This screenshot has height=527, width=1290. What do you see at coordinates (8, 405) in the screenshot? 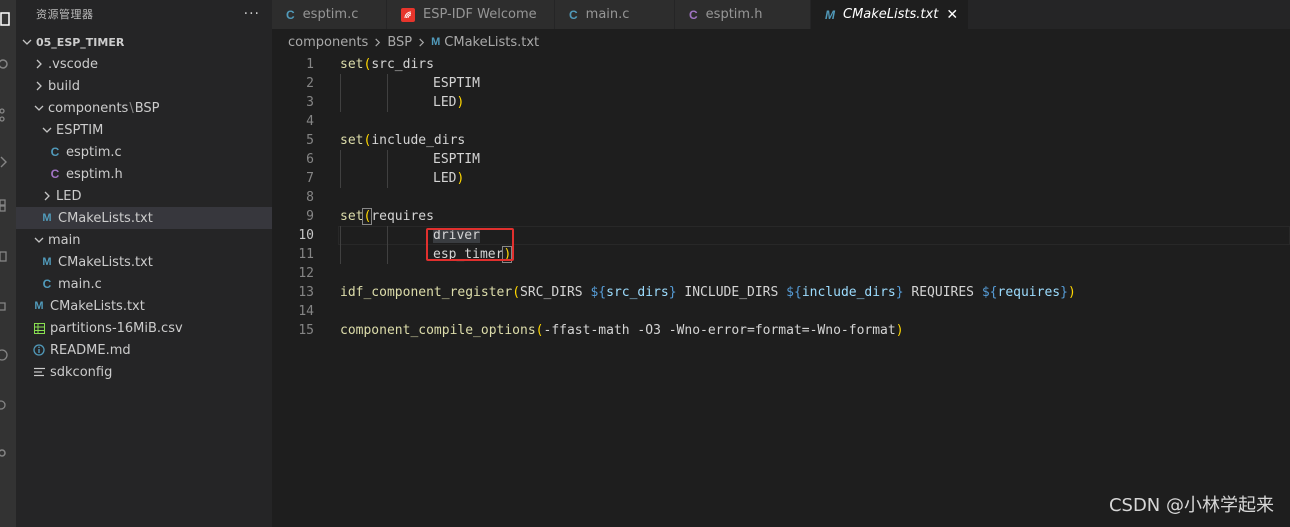
I see `timeline-icon` at bounding box center [8, 405].